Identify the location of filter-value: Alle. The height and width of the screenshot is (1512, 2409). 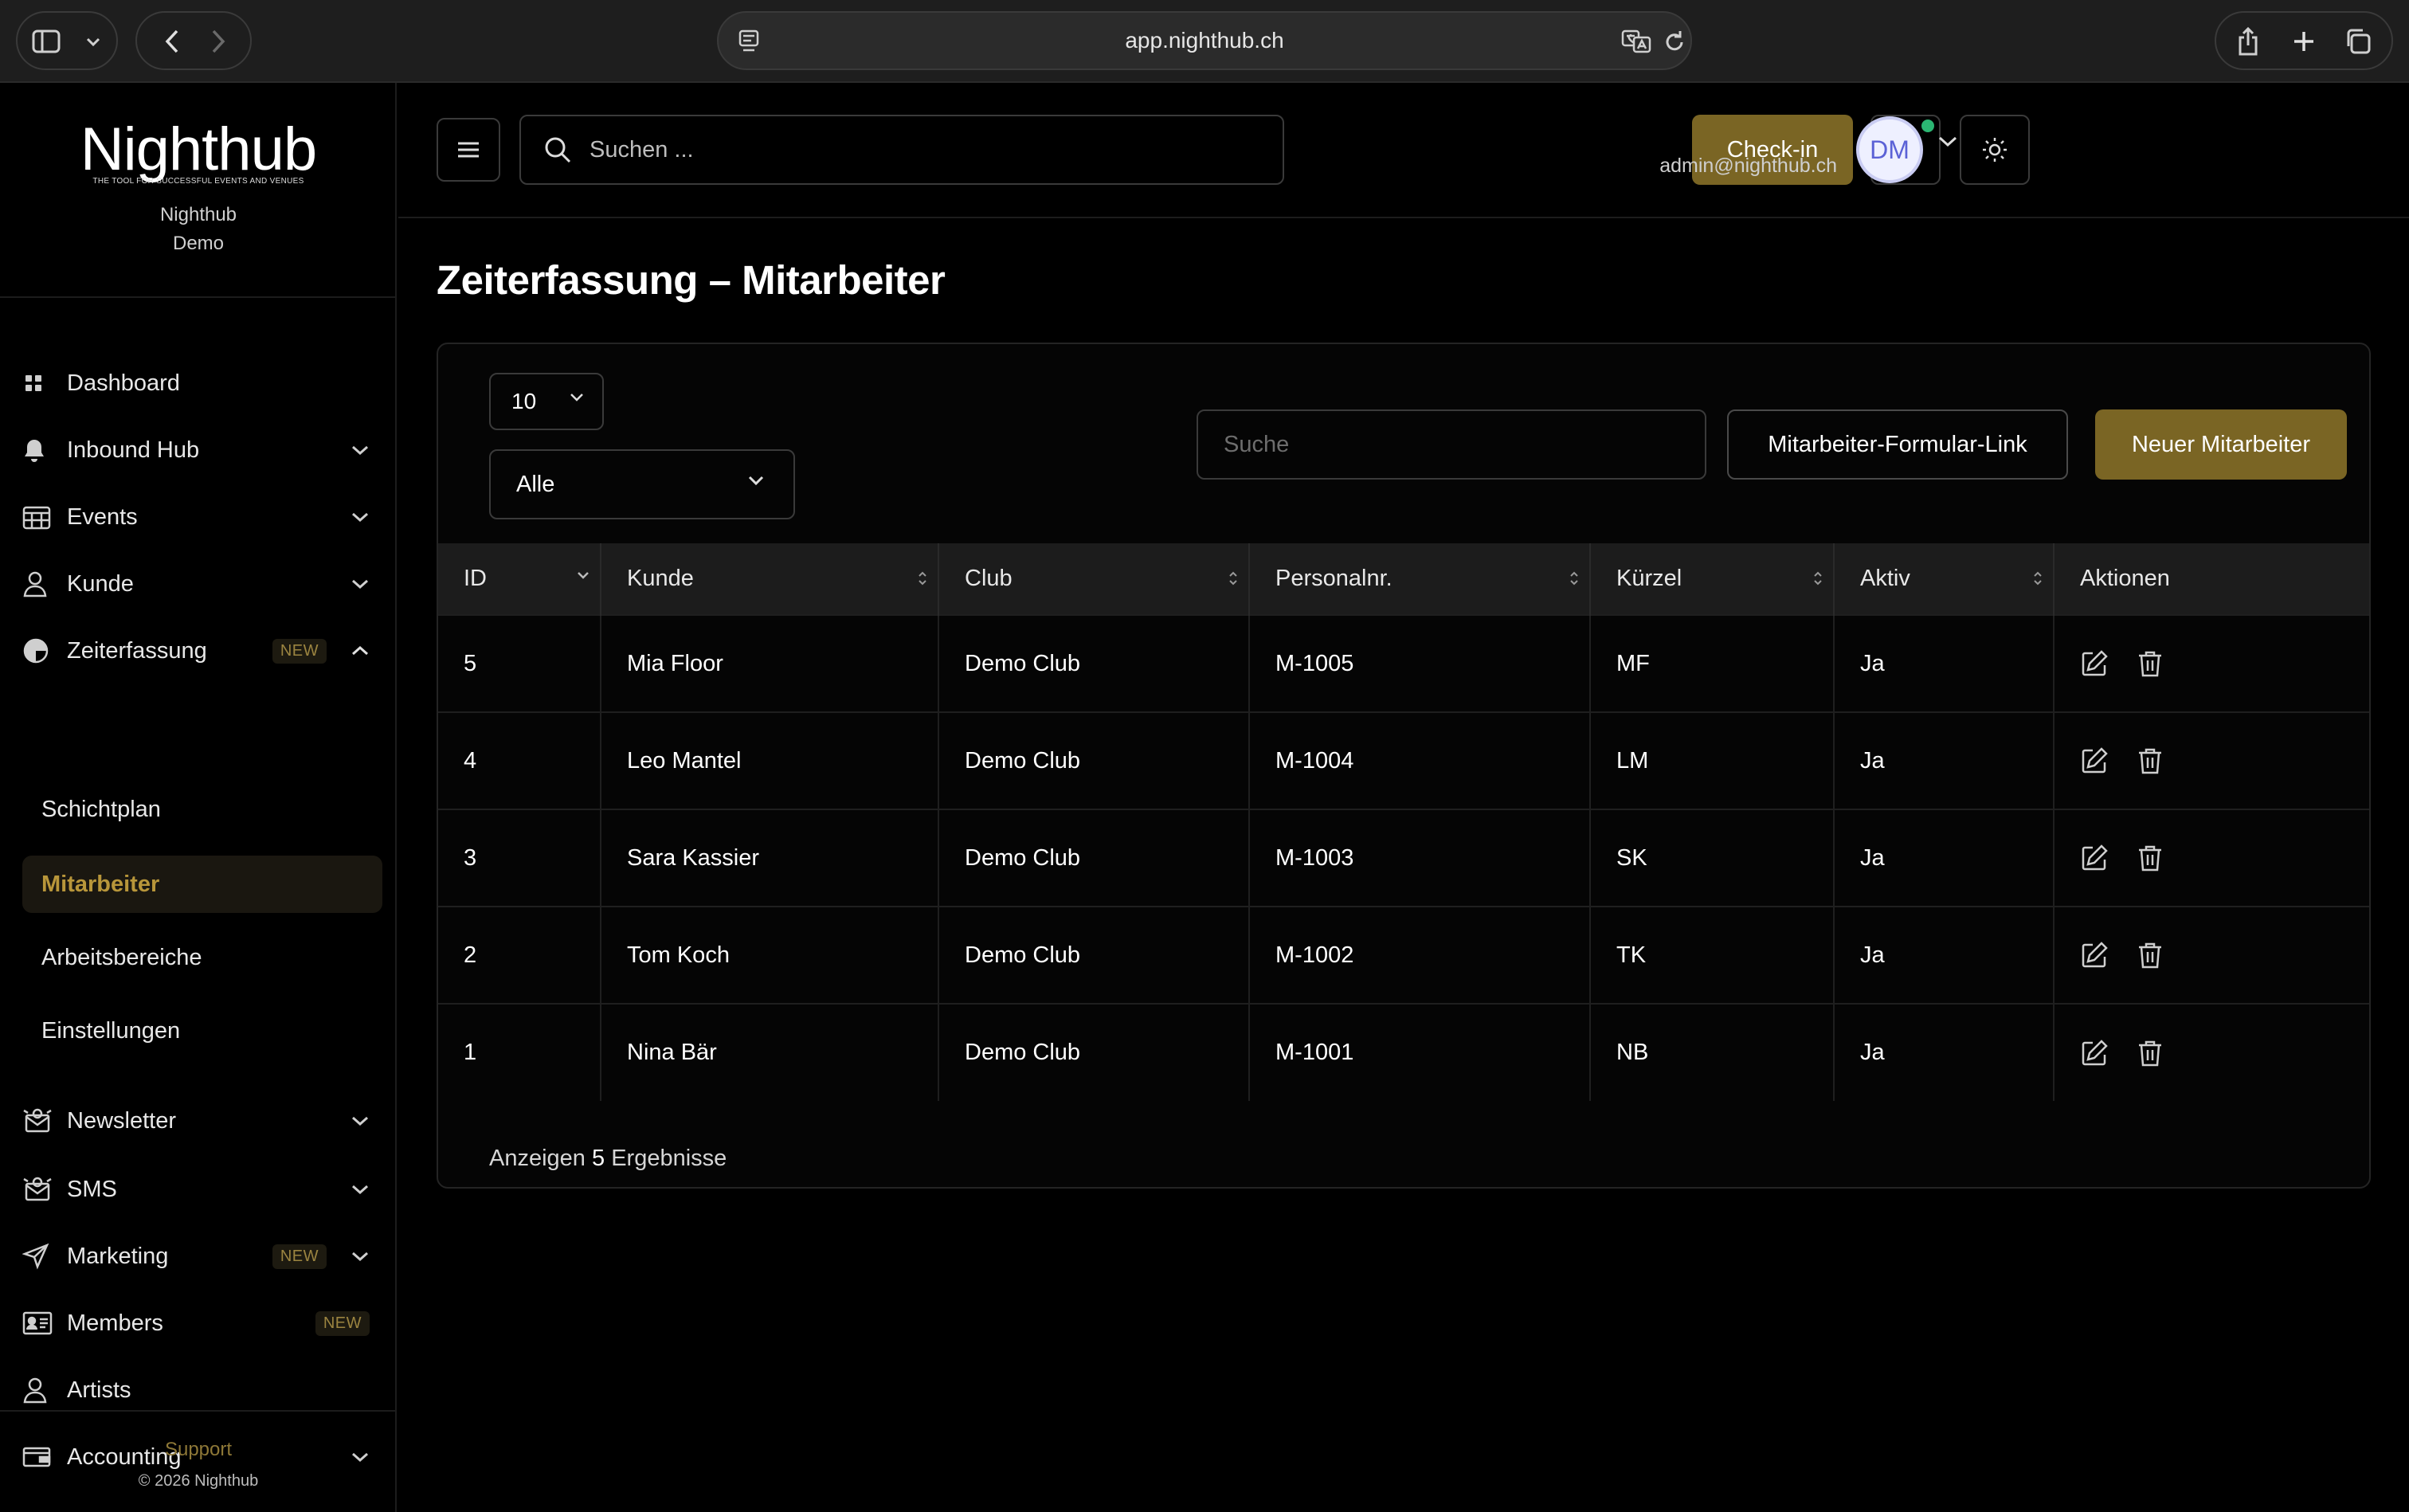
(535, 484).